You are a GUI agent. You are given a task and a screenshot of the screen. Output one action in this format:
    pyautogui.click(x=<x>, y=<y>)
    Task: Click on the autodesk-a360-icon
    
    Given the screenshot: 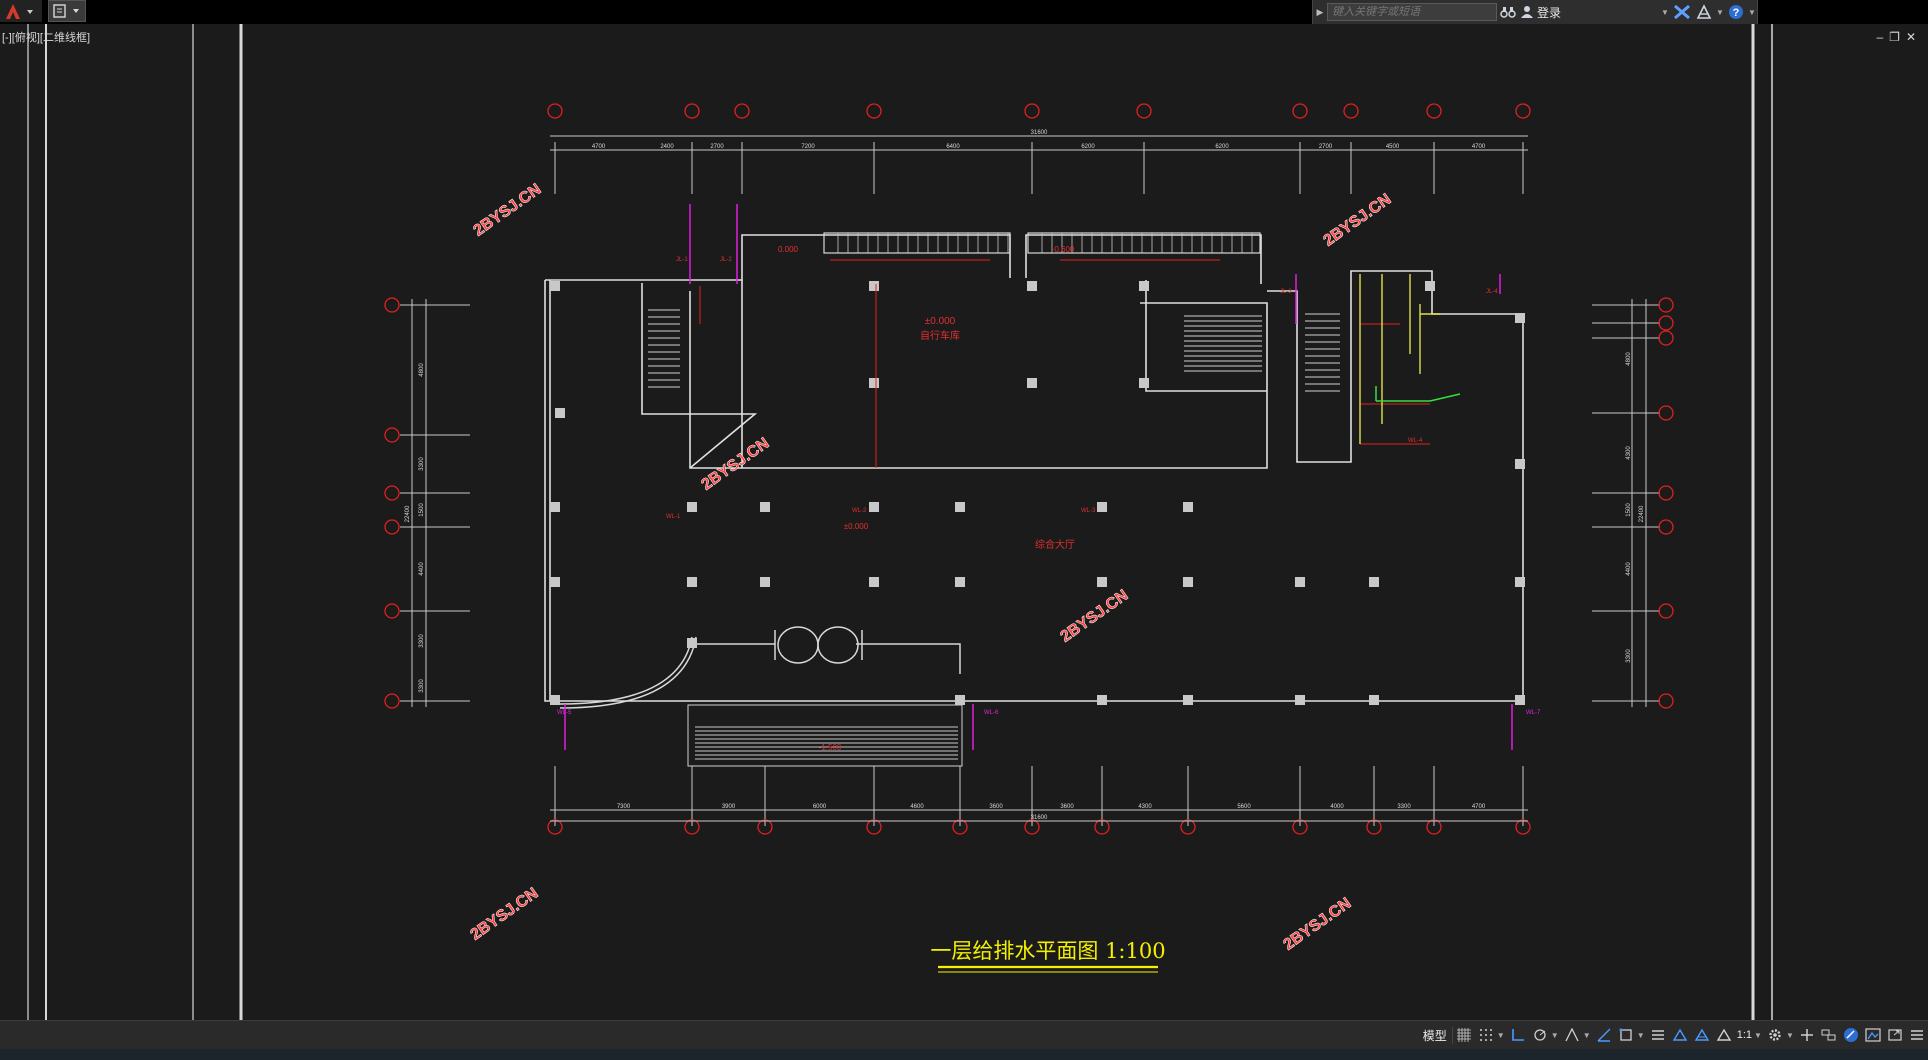 What is the action you would take?
    pyautogui.click(x=1704, y=12)
    